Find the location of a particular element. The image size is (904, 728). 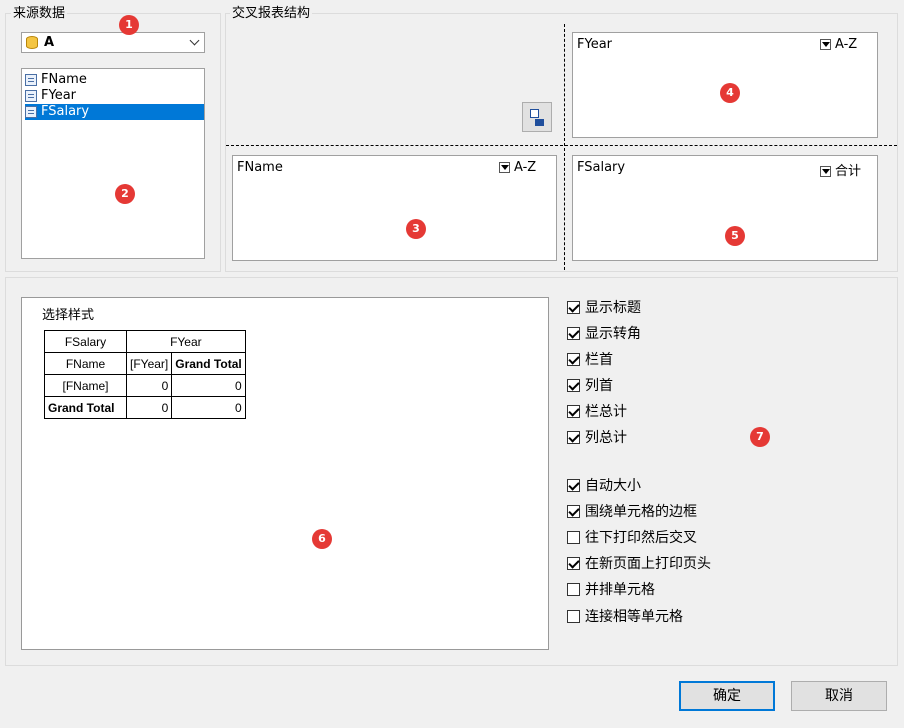

badge-7: 7 is located at coordinates (760, 437).